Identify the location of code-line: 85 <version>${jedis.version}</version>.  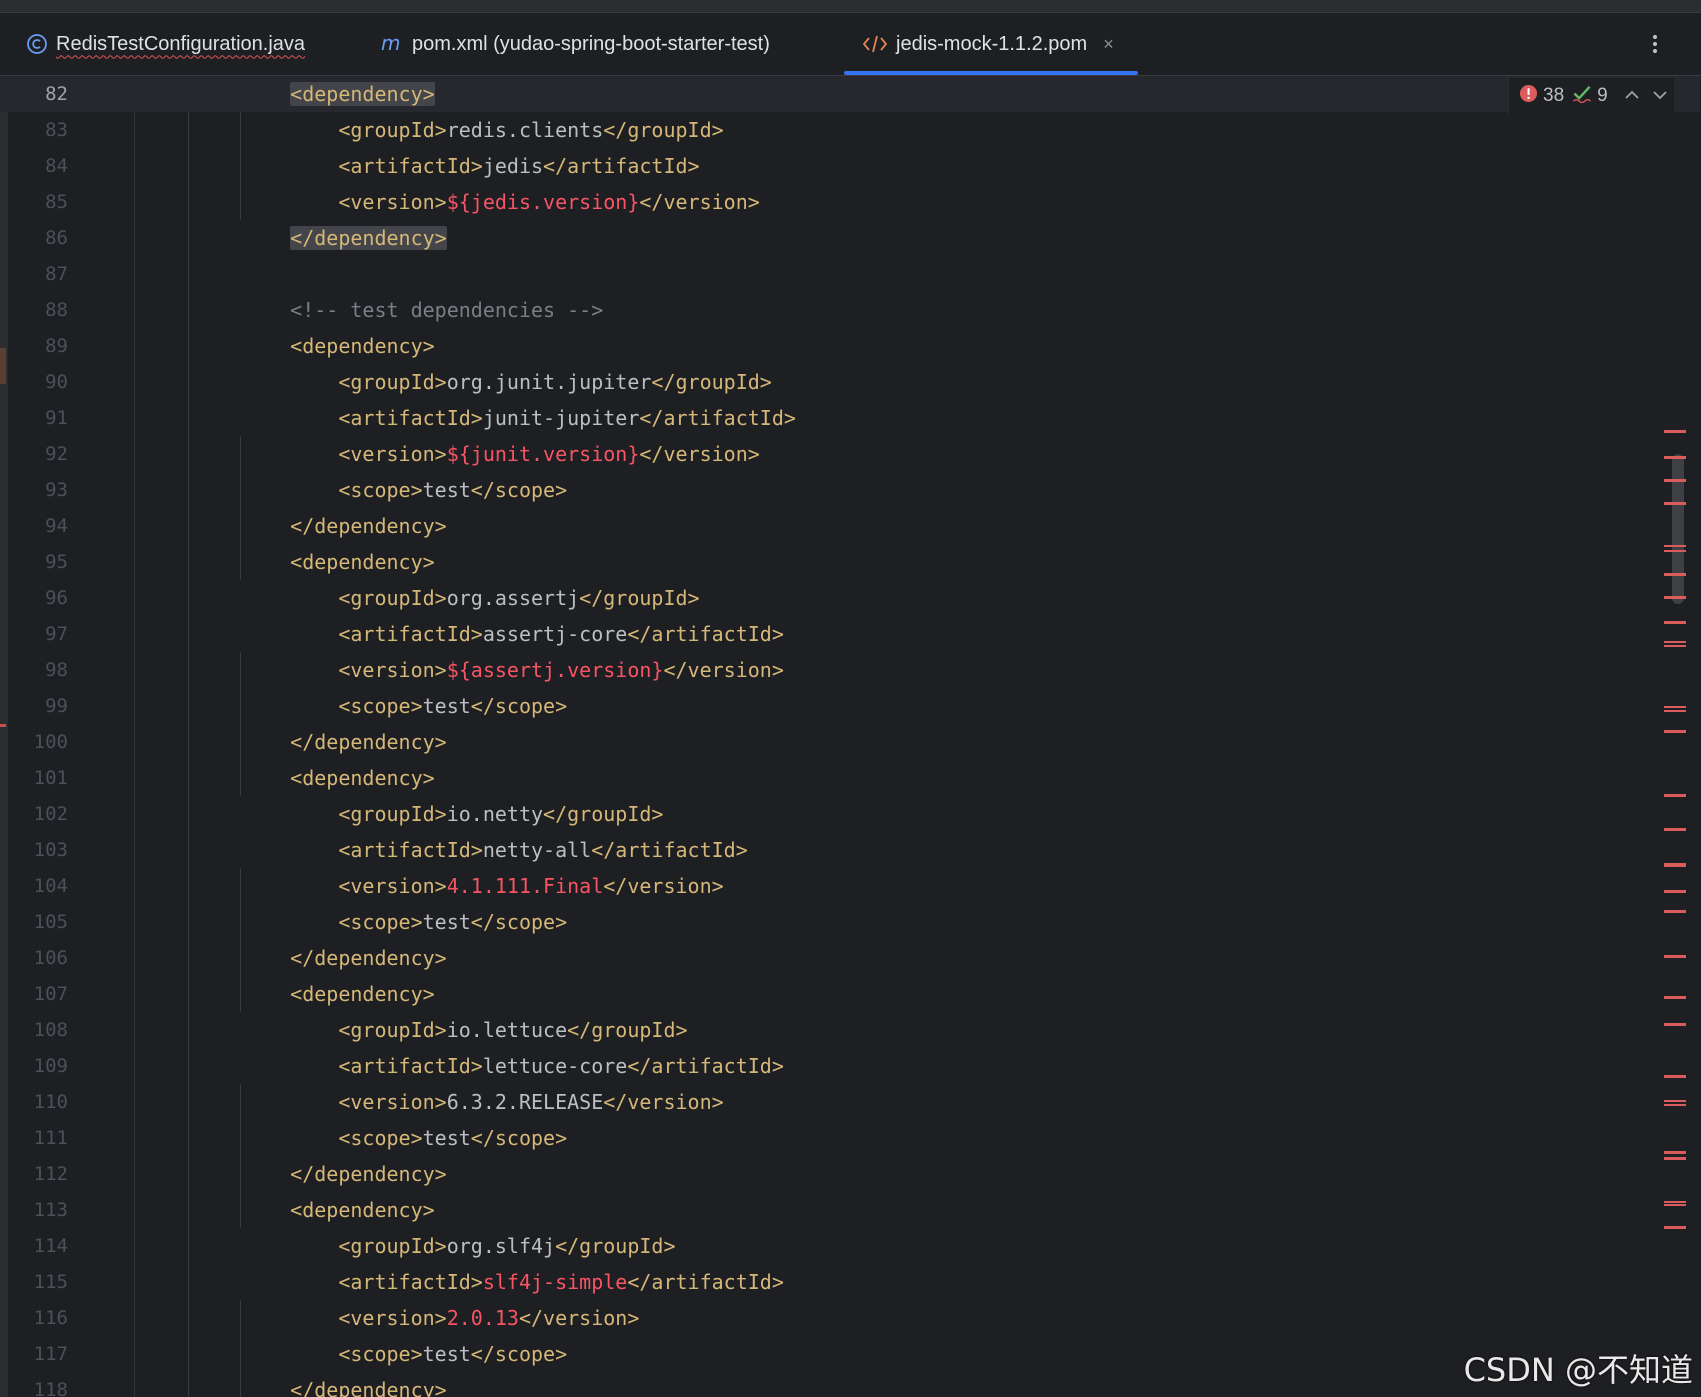
(850, 202).